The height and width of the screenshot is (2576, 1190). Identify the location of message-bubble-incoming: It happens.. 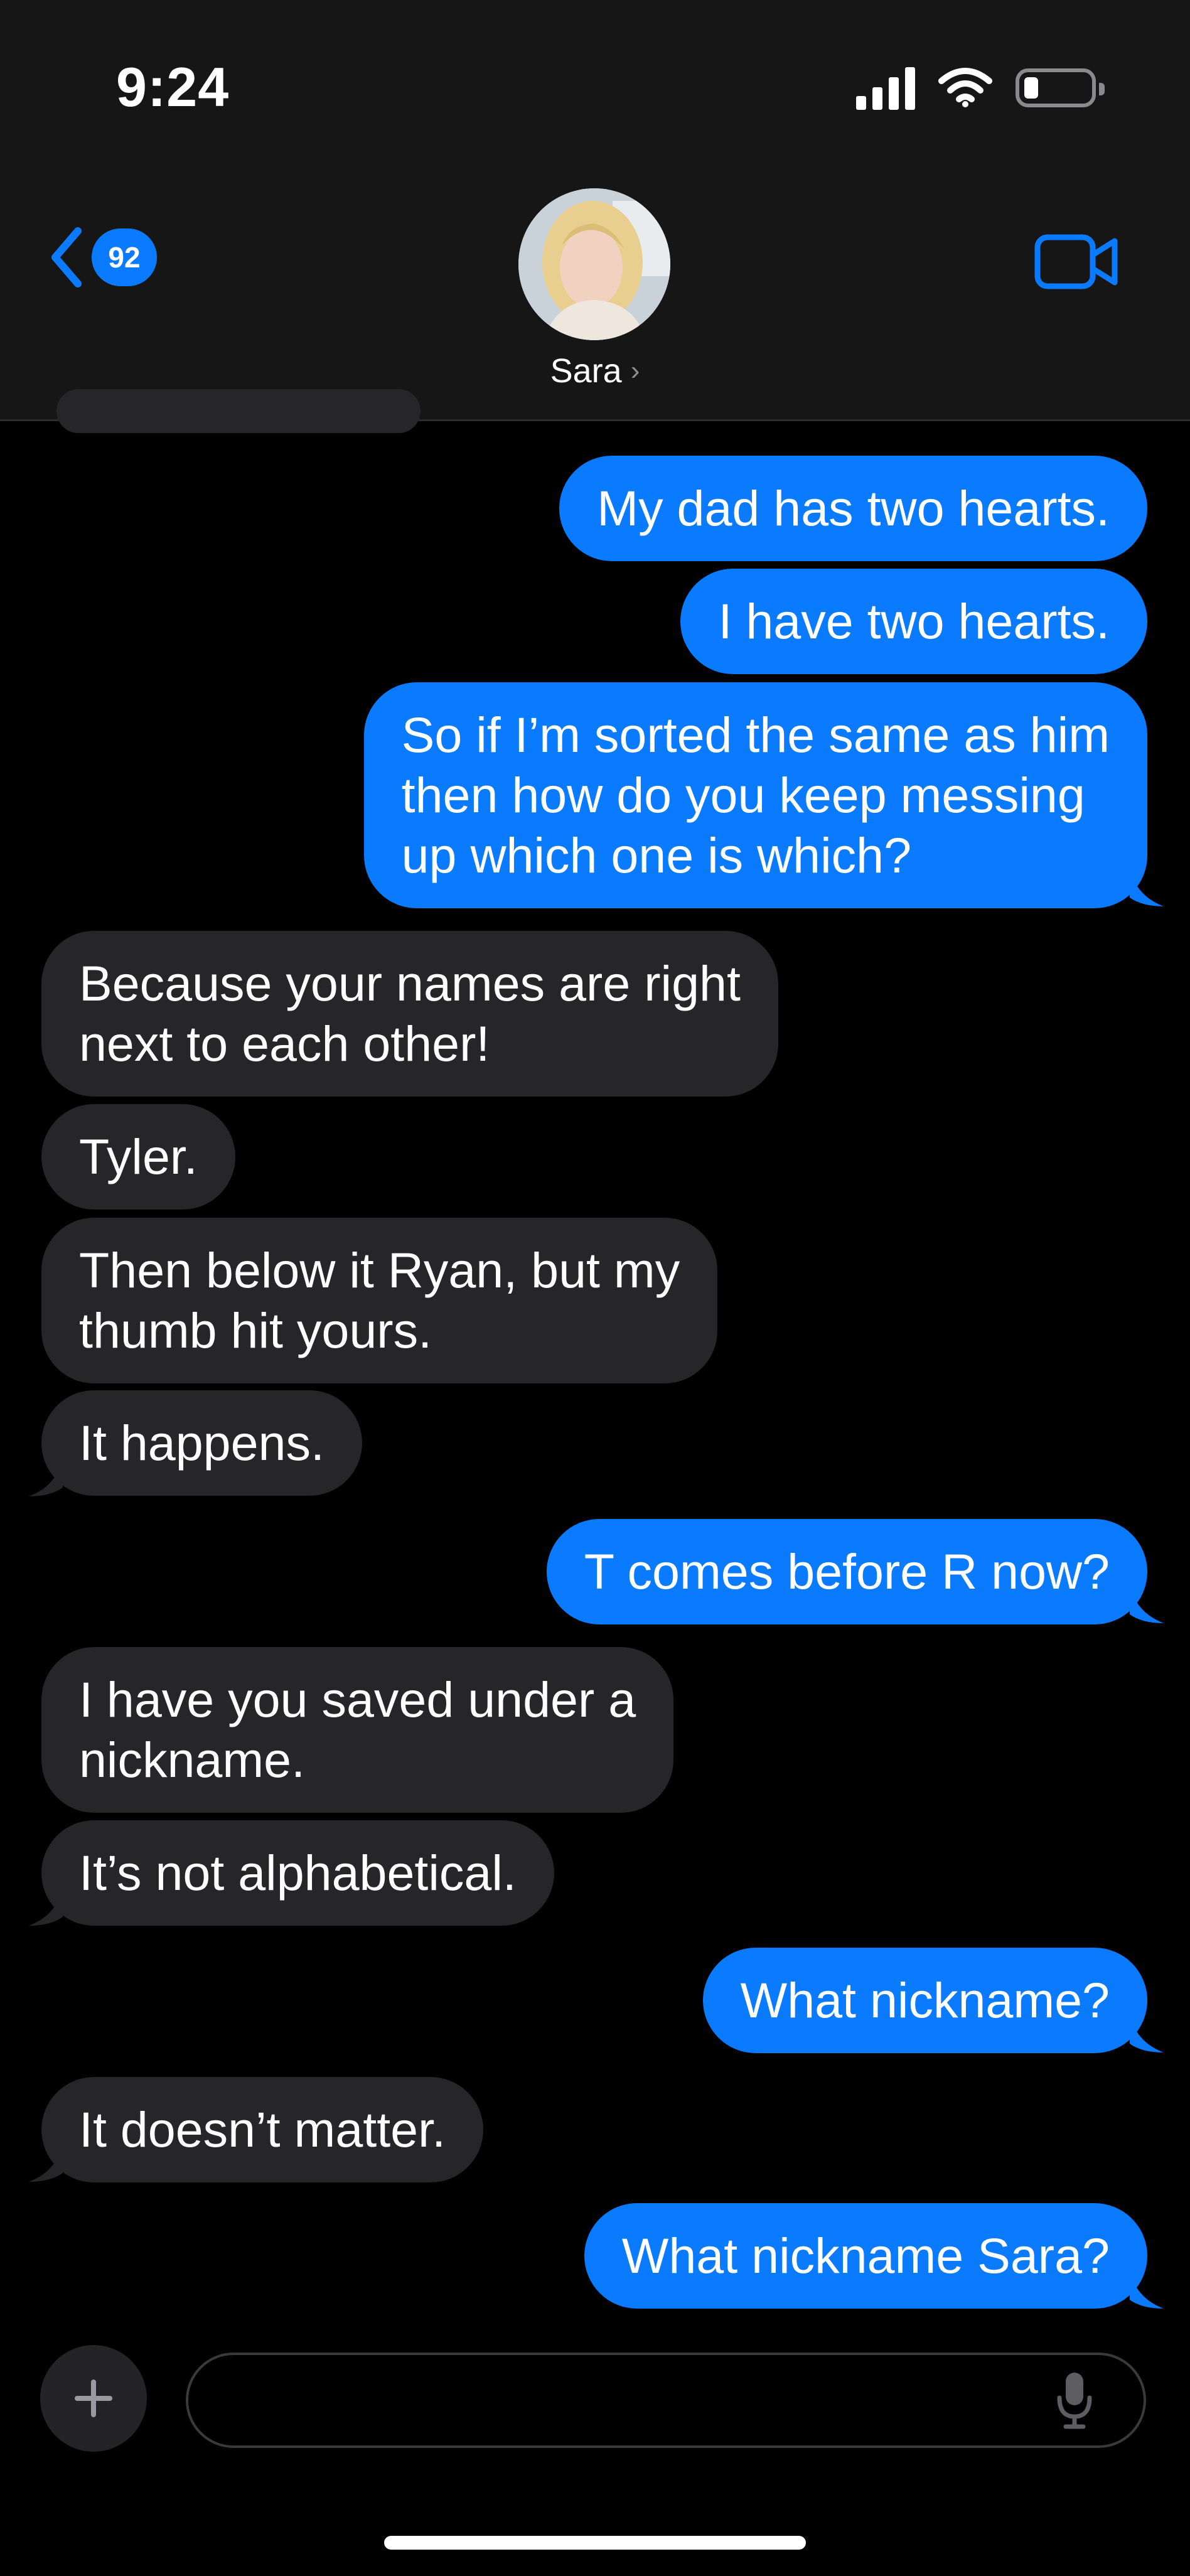
(201, 1443).